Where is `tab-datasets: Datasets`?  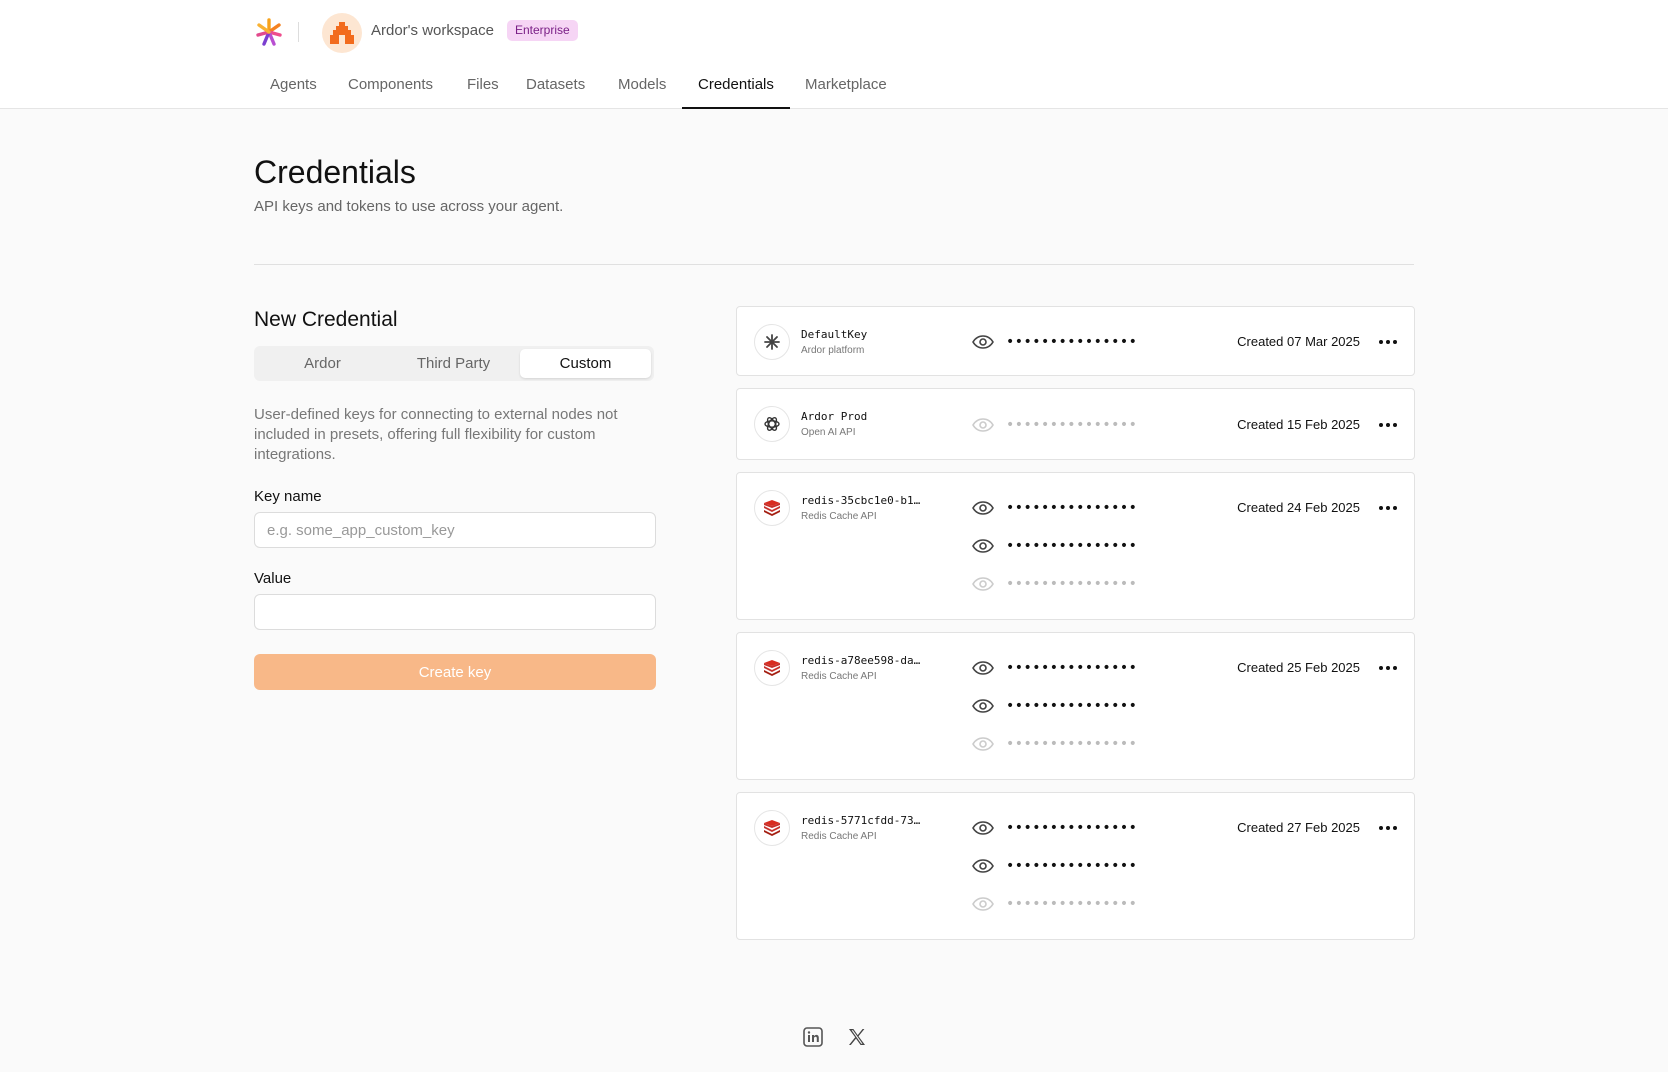
tab-datasets: Datasets is located at coordinates (555, 85).